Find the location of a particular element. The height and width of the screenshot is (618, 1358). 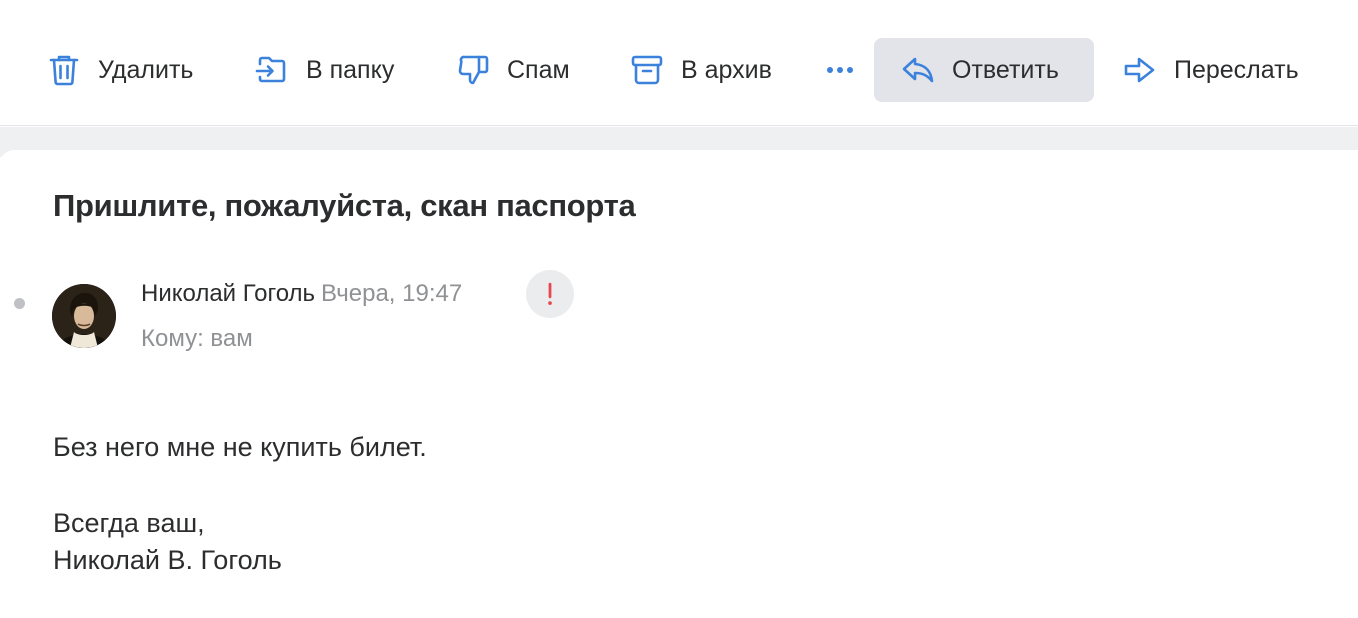

body-line-1: Без него мне не купить билет. is located at coordinates (240, 447).